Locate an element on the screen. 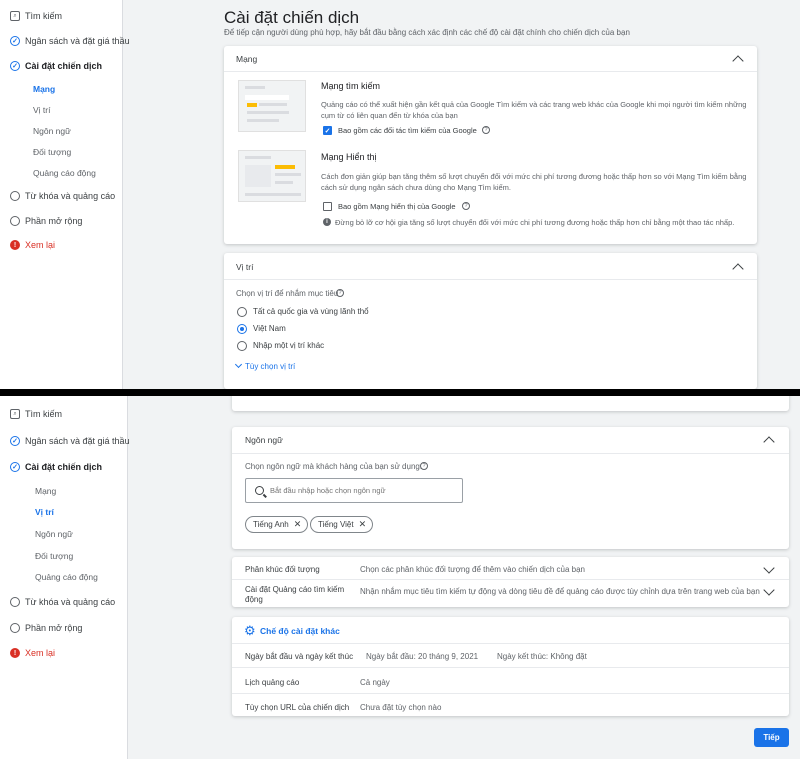  audience-row-label: Phân khúc đối tượng is located at coordinates (282, 569).